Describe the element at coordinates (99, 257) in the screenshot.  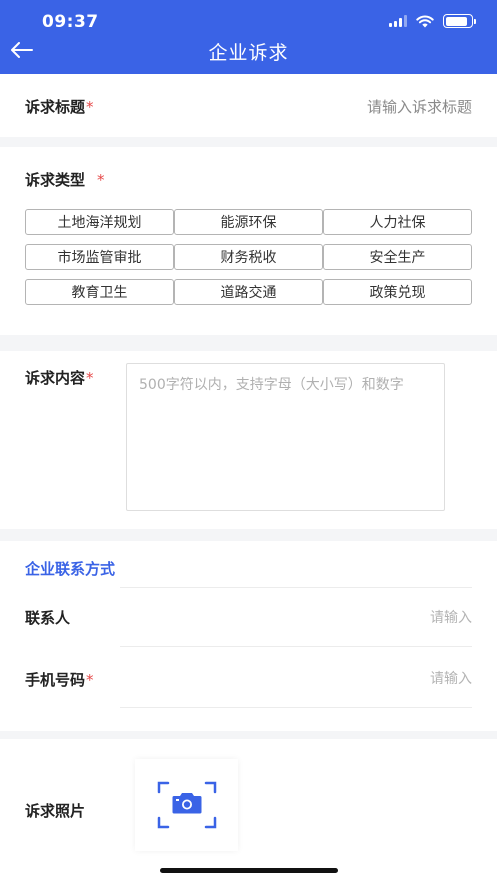
I see `type-option: 市场监管审批` at that location.